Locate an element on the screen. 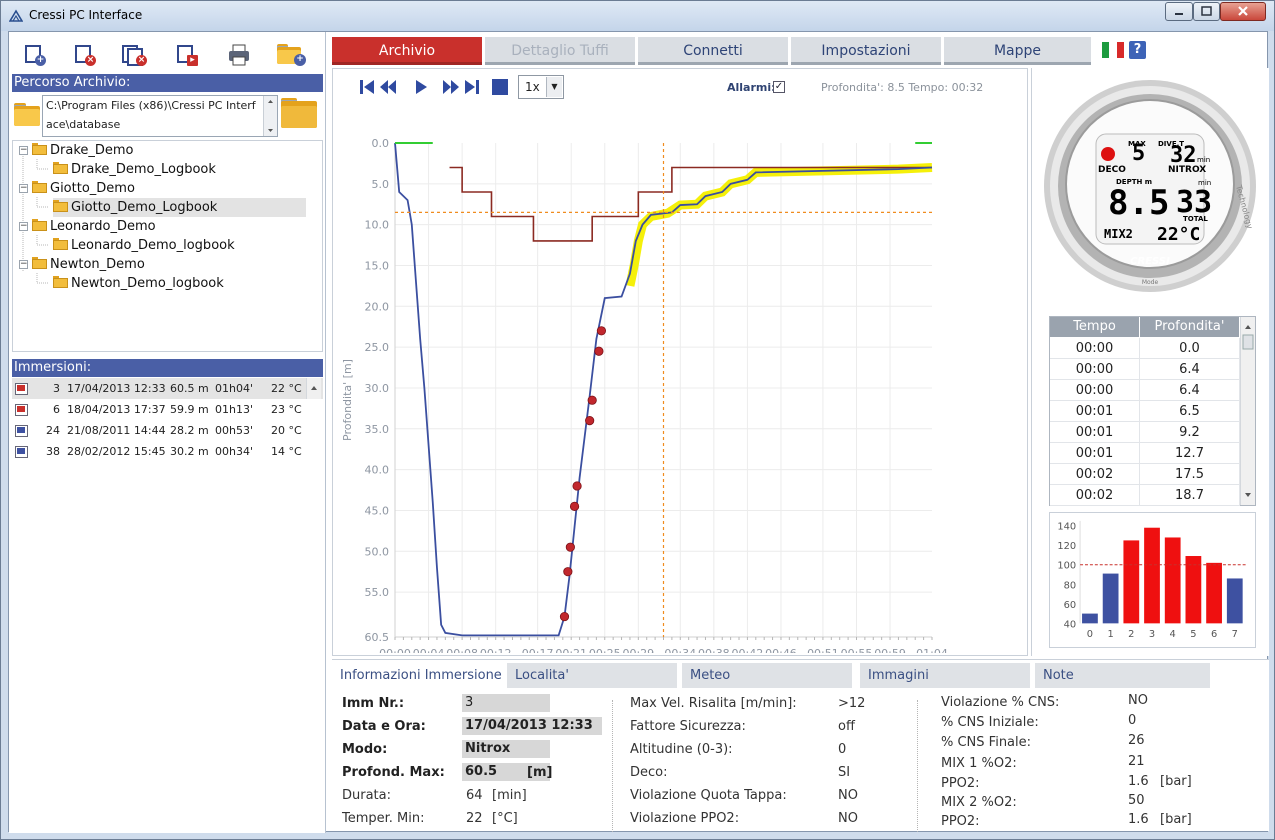  y-tick-label: 35.0 is located at coordinates (377, 429).